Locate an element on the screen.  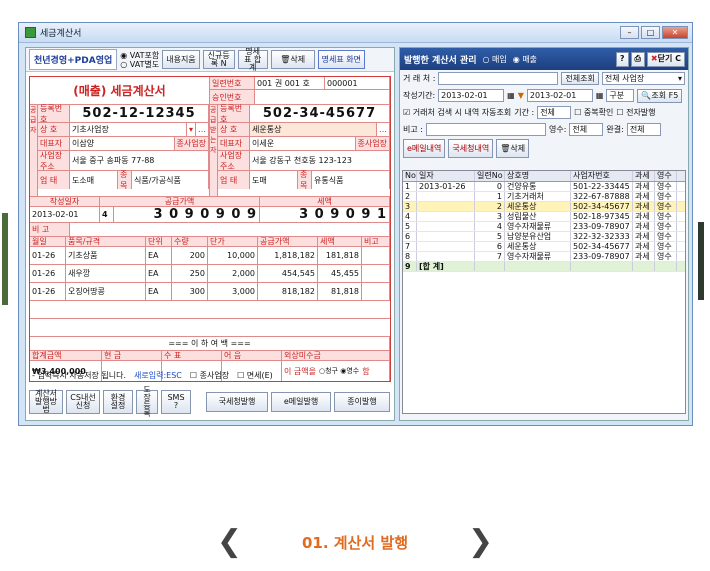
delete-button: 🗑 삭제 is located at coordinates (292, 59).